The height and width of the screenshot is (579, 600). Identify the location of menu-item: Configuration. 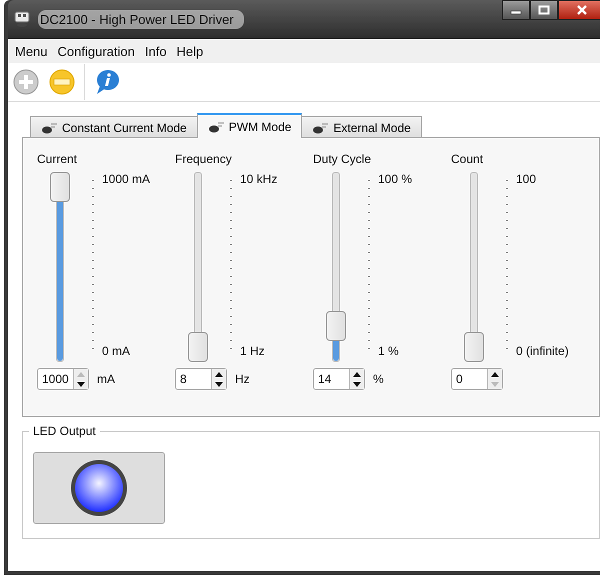
(96, 51).